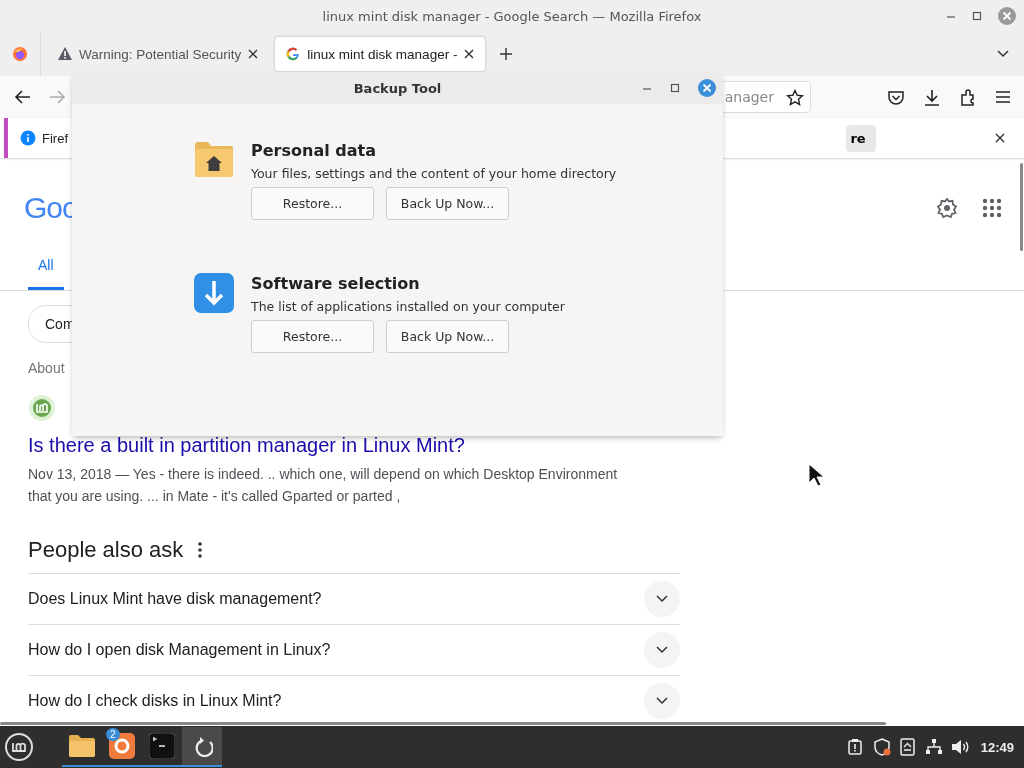 This screenshot has height=768, width=1024. What do you see at coordinates (992, 208) in the screenshot?
I see `apps-grid-icon` at bounding box center [992, 208].